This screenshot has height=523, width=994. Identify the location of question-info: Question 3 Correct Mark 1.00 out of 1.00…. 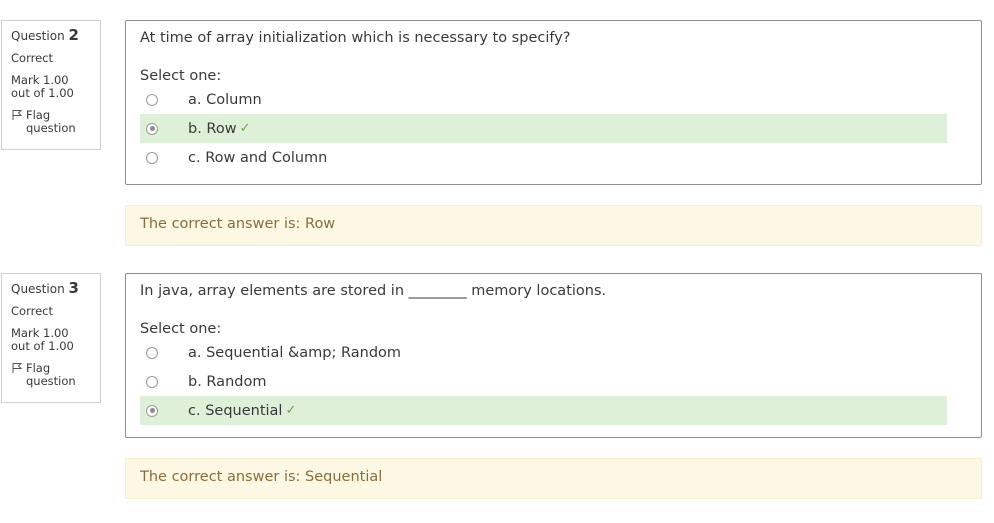
(51, 338).